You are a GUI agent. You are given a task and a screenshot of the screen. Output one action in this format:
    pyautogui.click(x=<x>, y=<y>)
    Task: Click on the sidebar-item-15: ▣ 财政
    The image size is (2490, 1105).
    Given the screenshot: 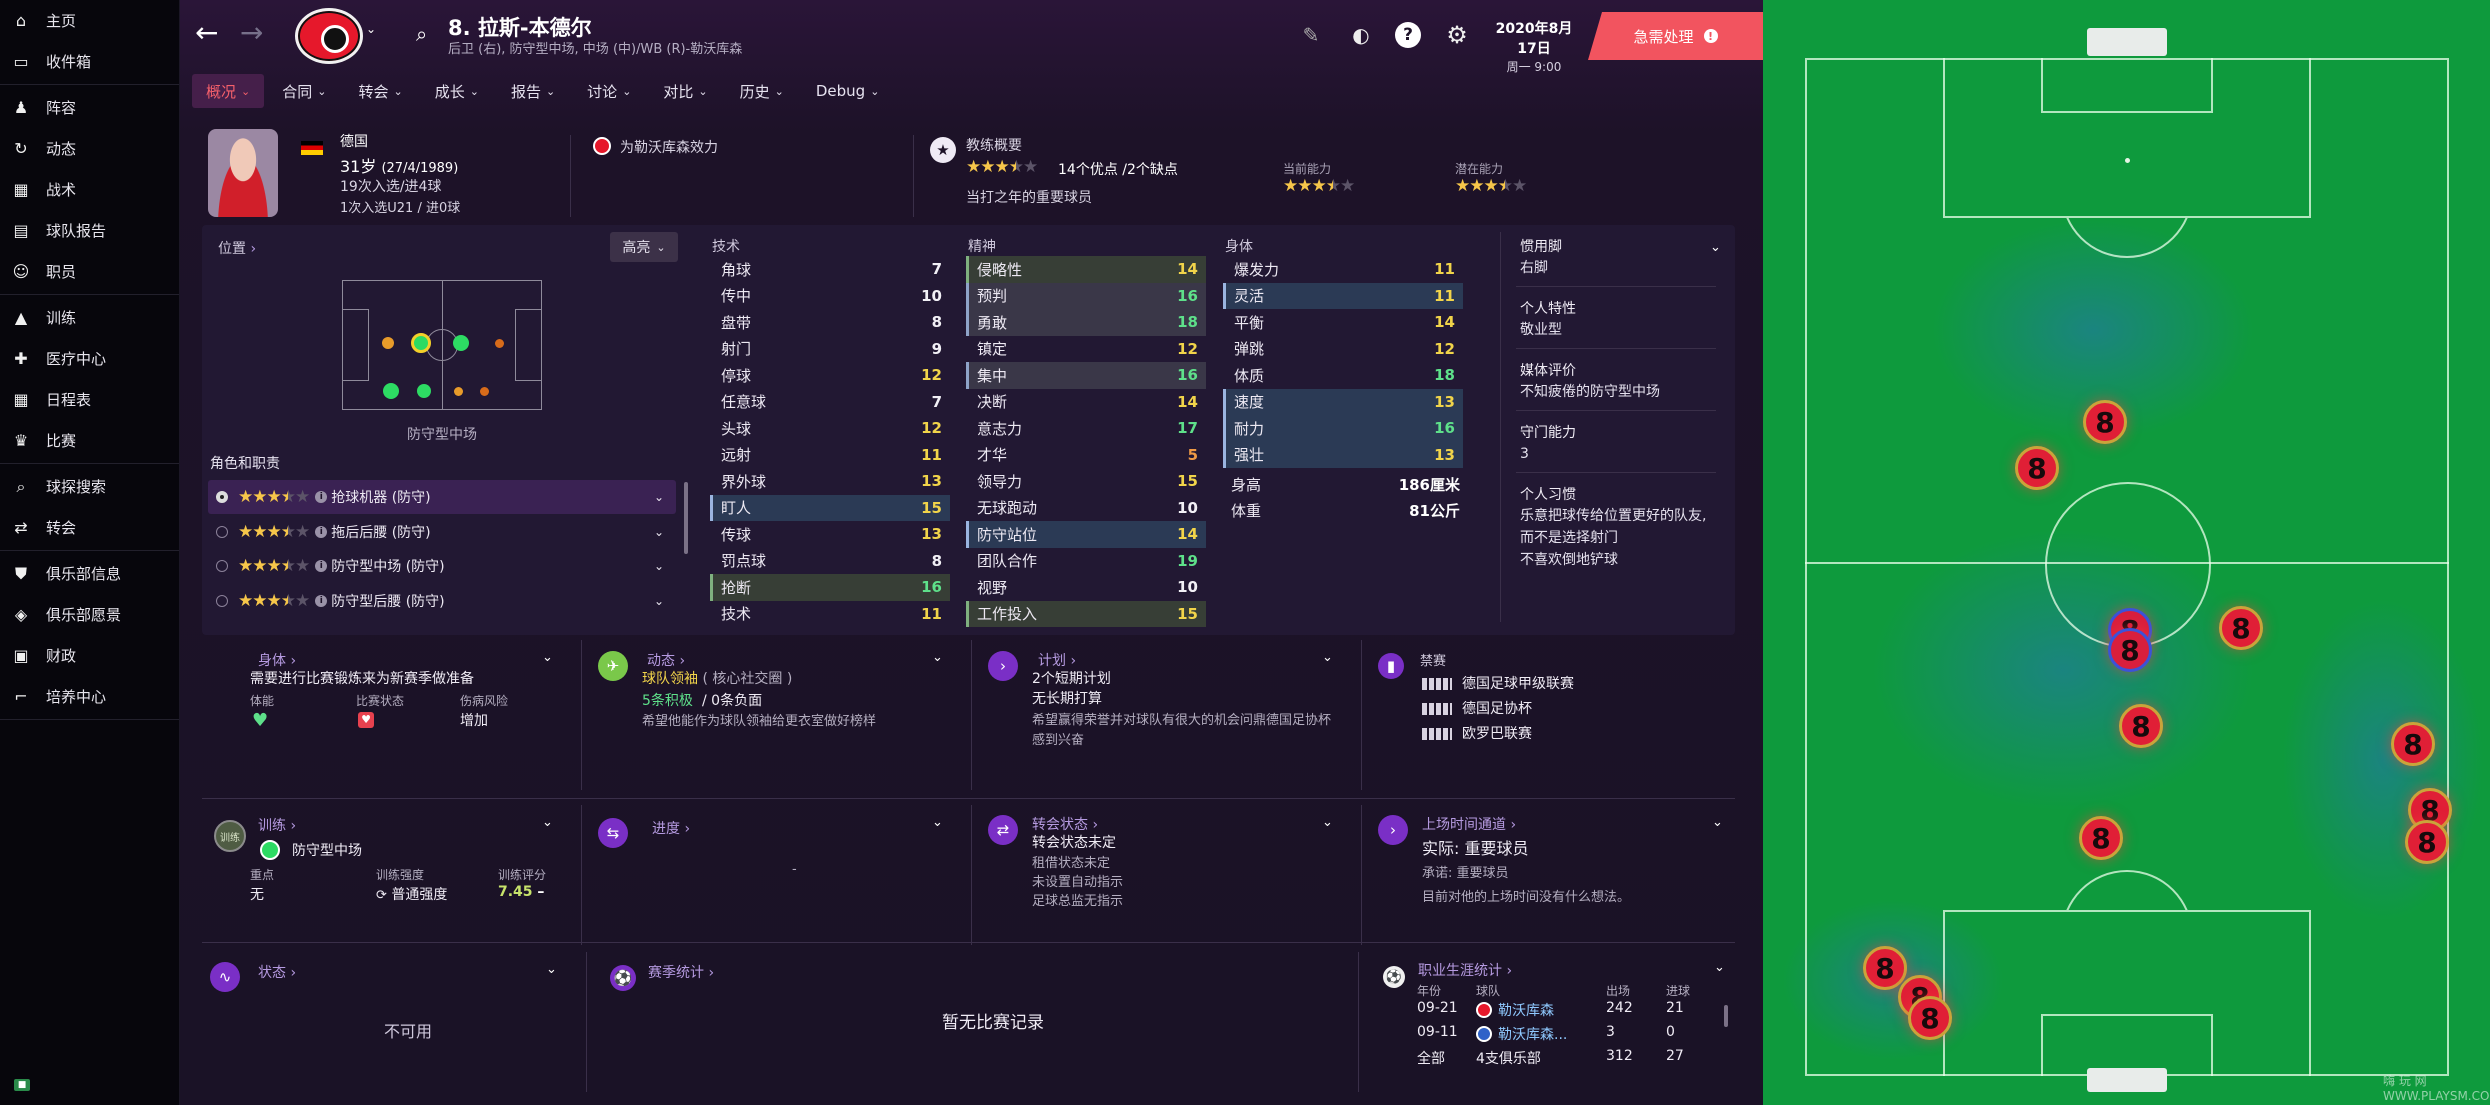 What is the action you would take?
    pyautogui.click(x=89, y=655)
    